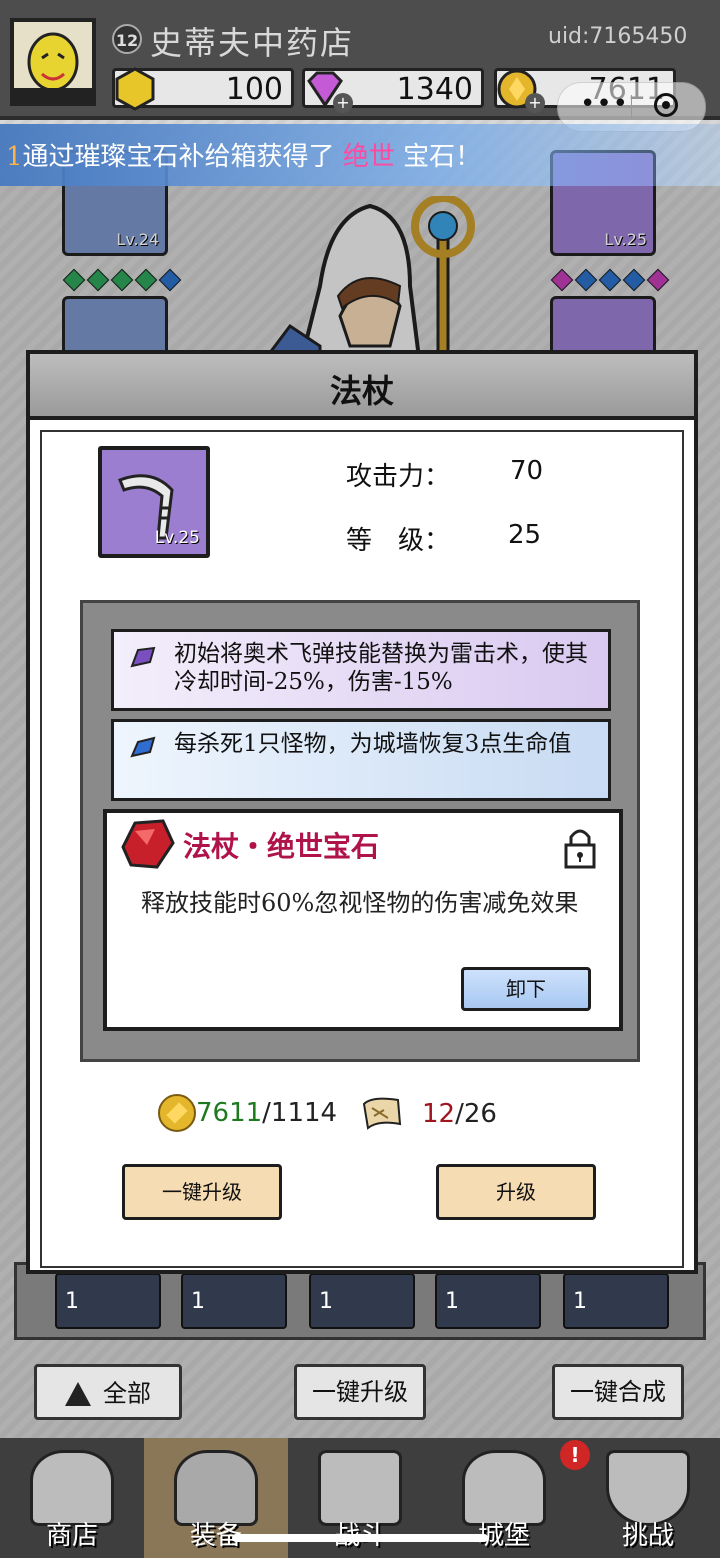 This screenshot has height=1558, width=720. What do you see at coordinates (360, 1538) in the screenshot?
I see `home-indicator` at bounding box center [360, 1538].